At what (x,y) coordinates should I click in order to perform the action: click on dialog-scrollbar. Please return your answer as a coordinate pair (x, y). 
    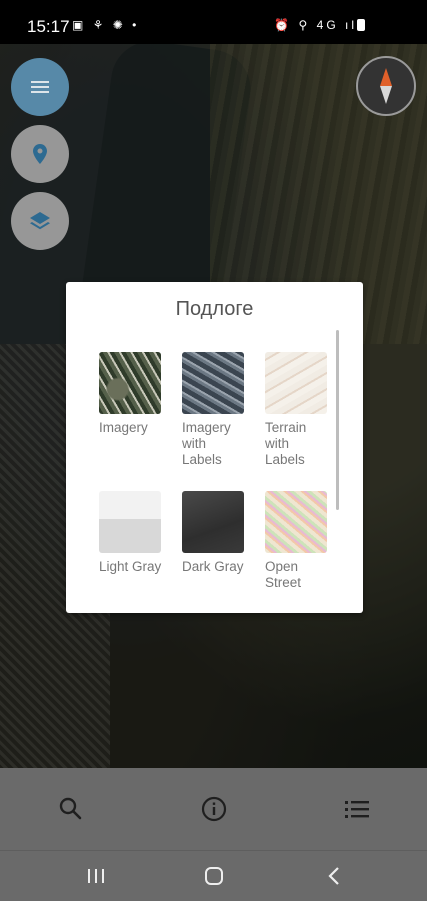
    Looking at the image, I should click on (337, 420).